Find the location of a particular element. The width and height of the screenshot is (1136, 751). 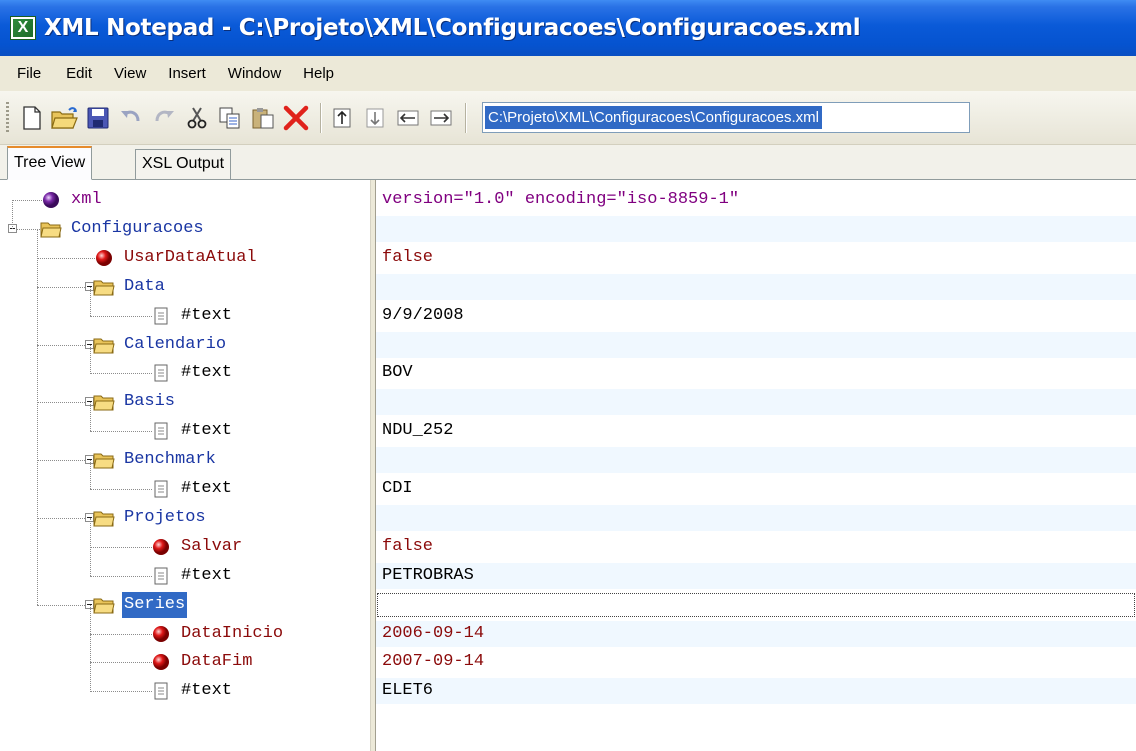

tree-node: Projetos is located at coordinates (185, 518).